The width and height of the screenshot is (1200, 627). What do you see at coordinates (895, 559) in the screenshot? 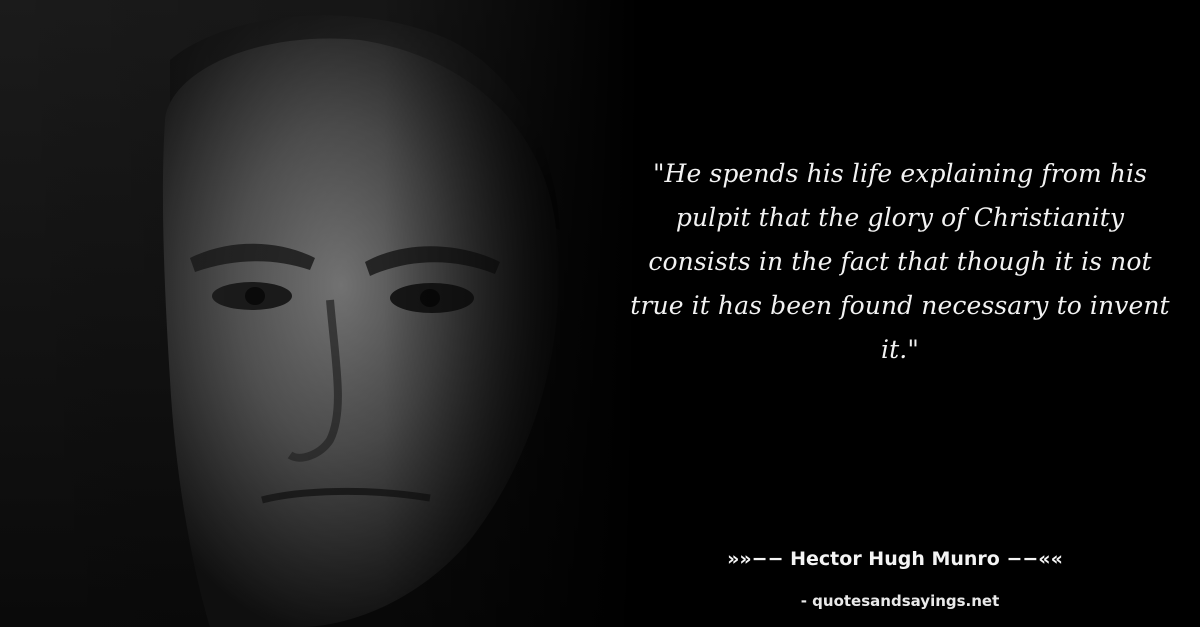
I see `author-attribution: »»−− Hector Hugh Munro −−««` at bounding box center [895, 559].